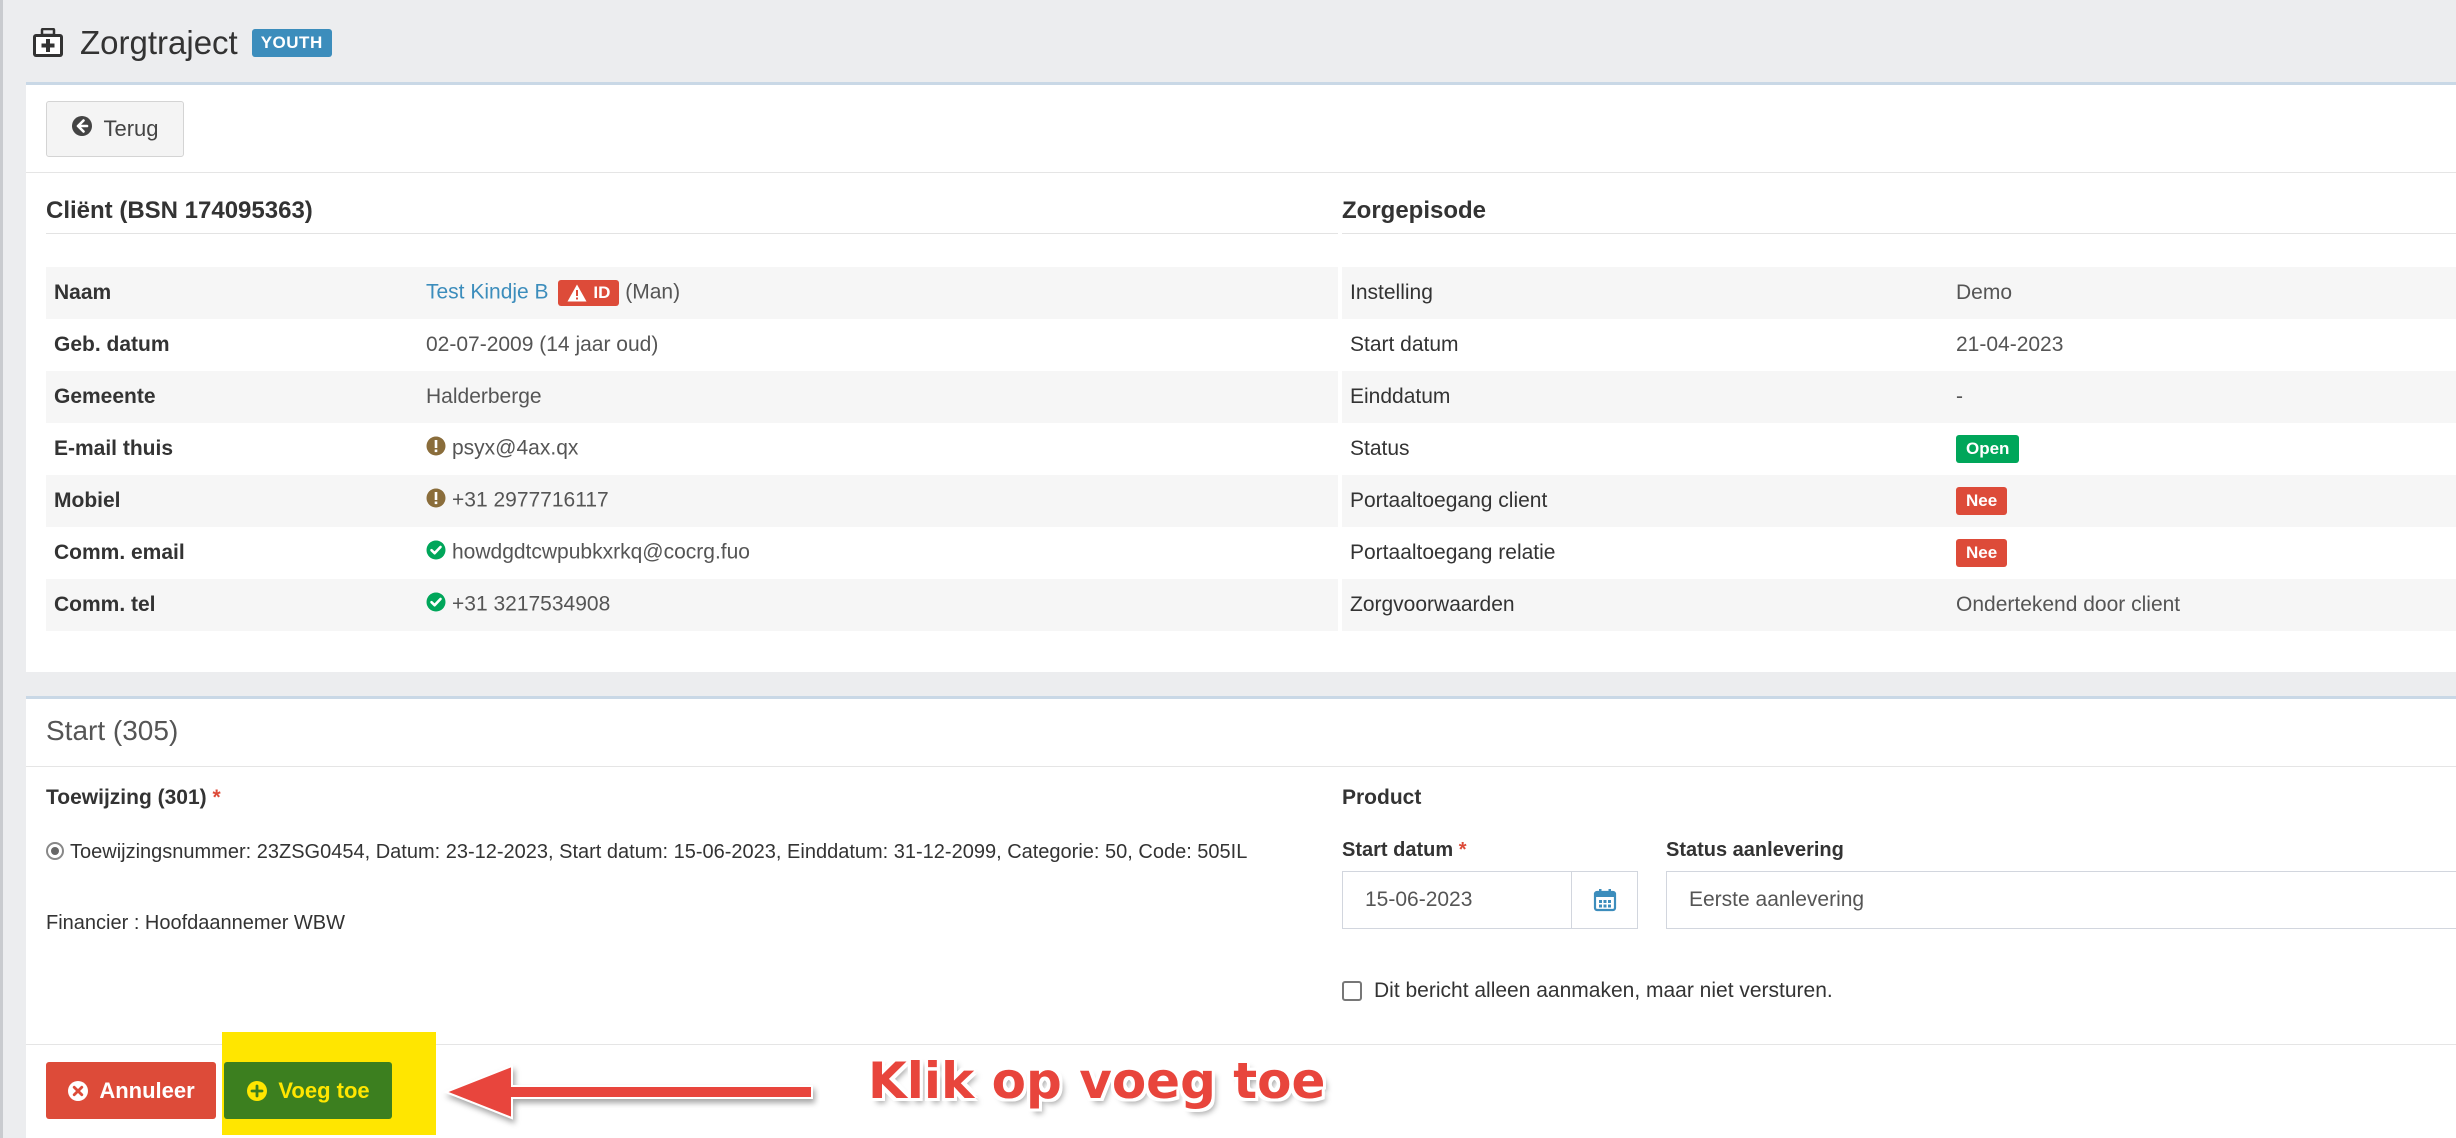 Image resolution: width=2456 pixels, height=1138 pixels. Describe the element at coordinates (196, 923) in the screenshot. I see `financier-text: Financier : Hoofdaannemer WBW` at that location.